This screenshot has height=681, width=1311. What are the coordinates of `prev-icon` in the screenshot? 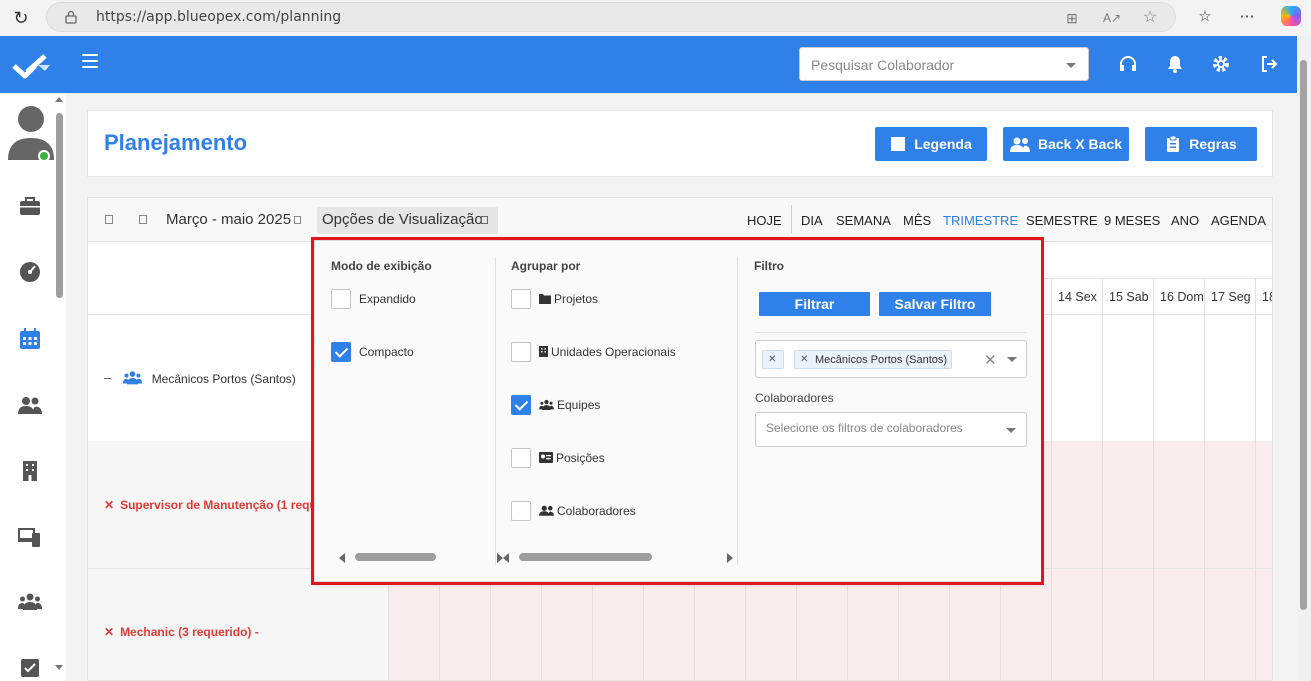 It's located at (109, 219).